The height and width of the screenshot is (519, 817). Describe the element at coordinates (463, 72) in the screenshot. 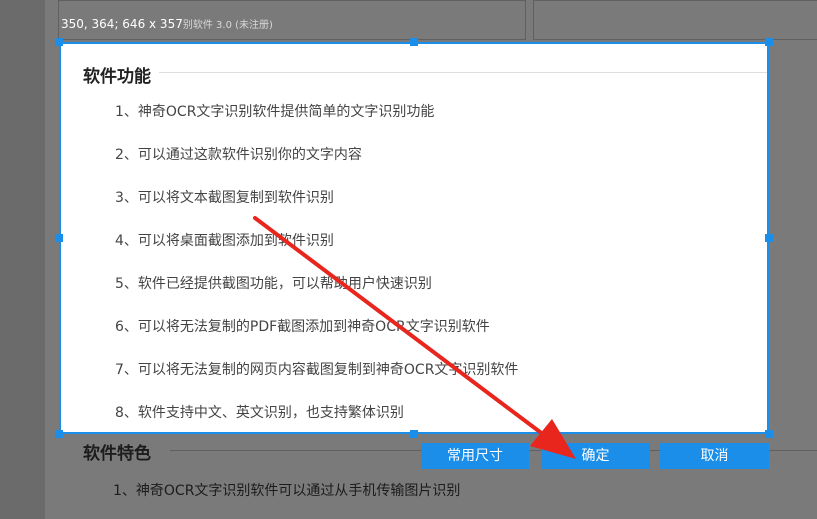

I see `section-divider` at that location.